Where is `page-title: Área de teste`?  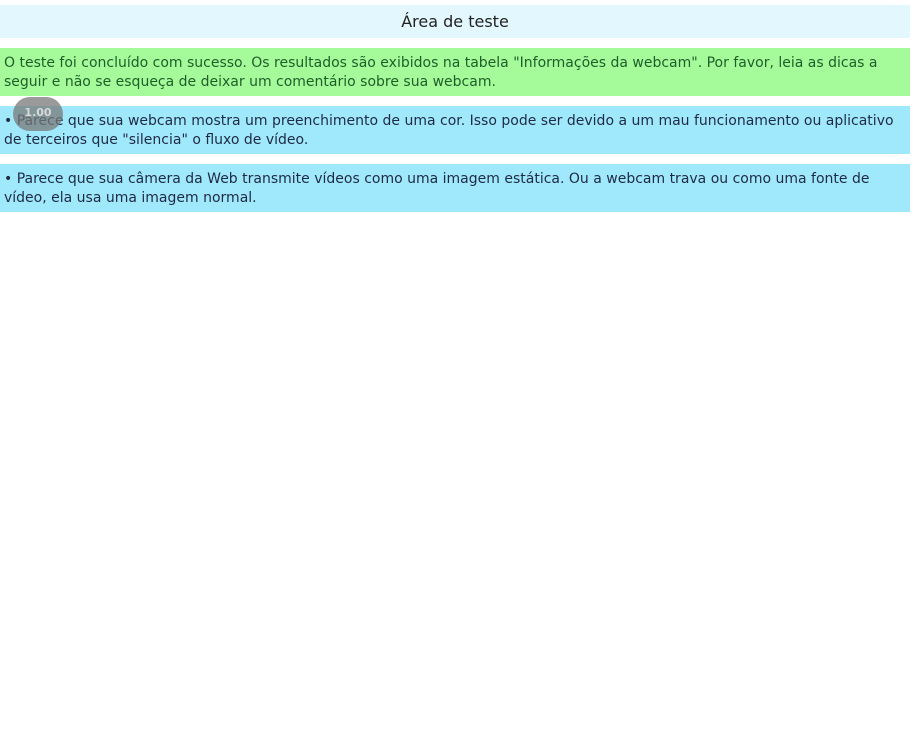
page-title: Área de teste is located at coordinates (455, 21).